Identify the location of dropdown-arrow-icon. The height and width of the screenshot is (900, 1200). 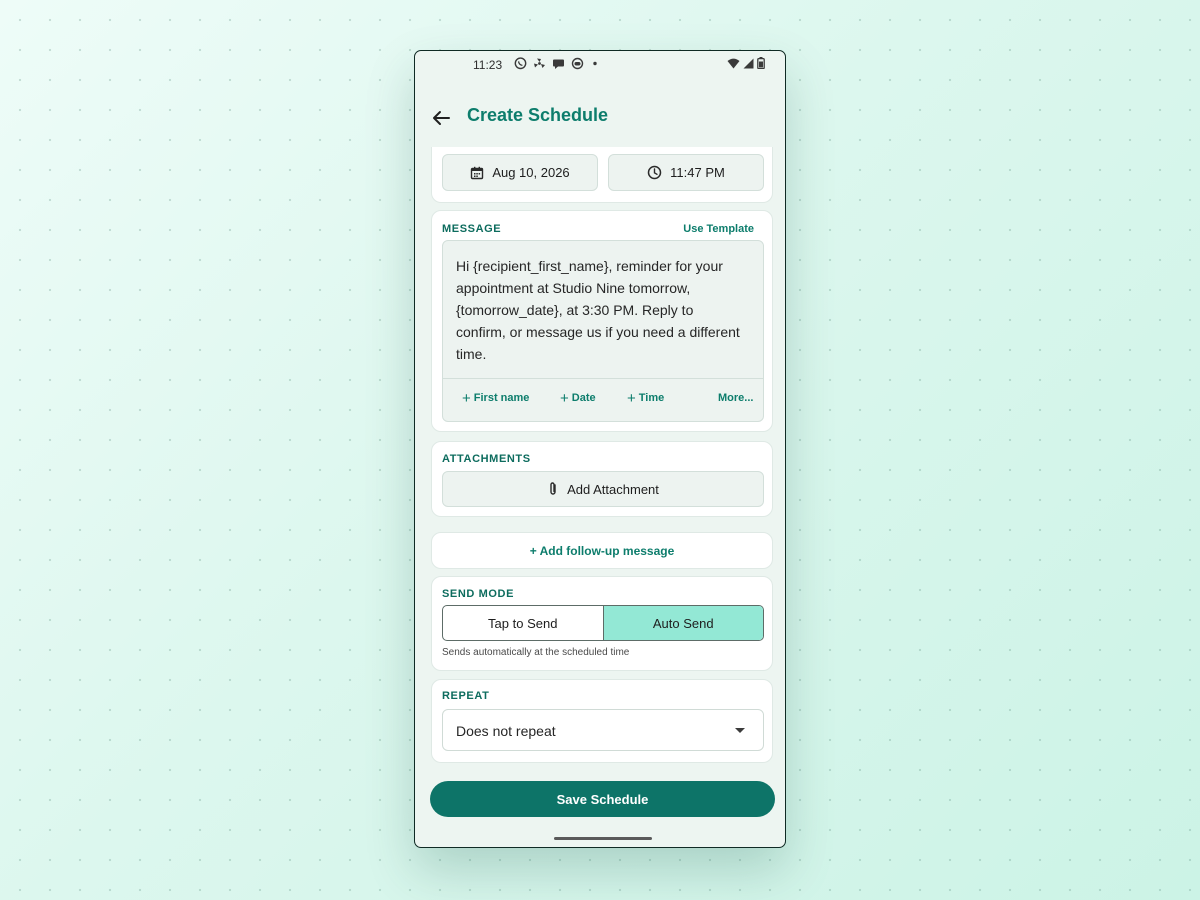
(740, 730).